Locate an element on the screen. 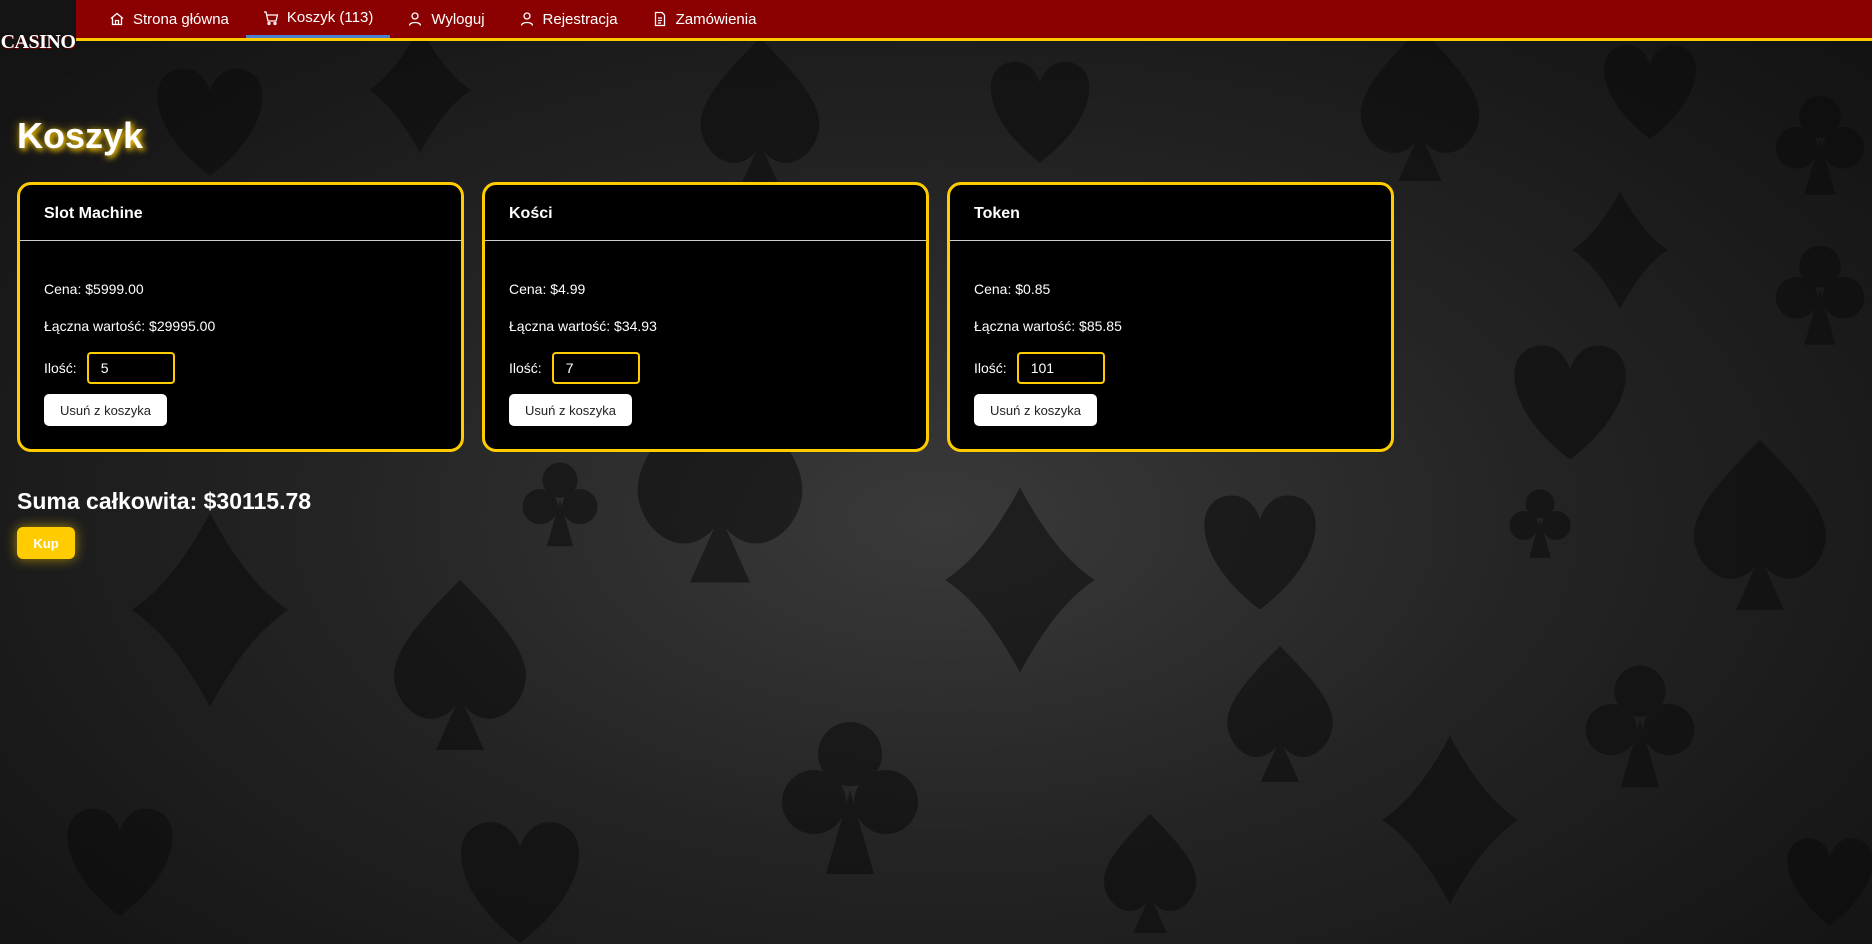 This screenshot has height=944, width=1872. item-total: Łączna wartość: $34.93 is located at coordinates (583, 326).